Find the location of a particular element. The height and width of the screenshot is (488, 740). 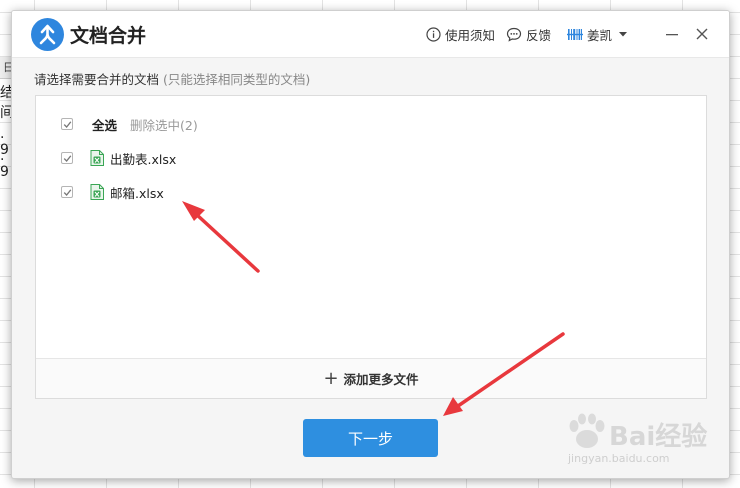

barcode-avatar-icon is located at coordinates (575, 34).